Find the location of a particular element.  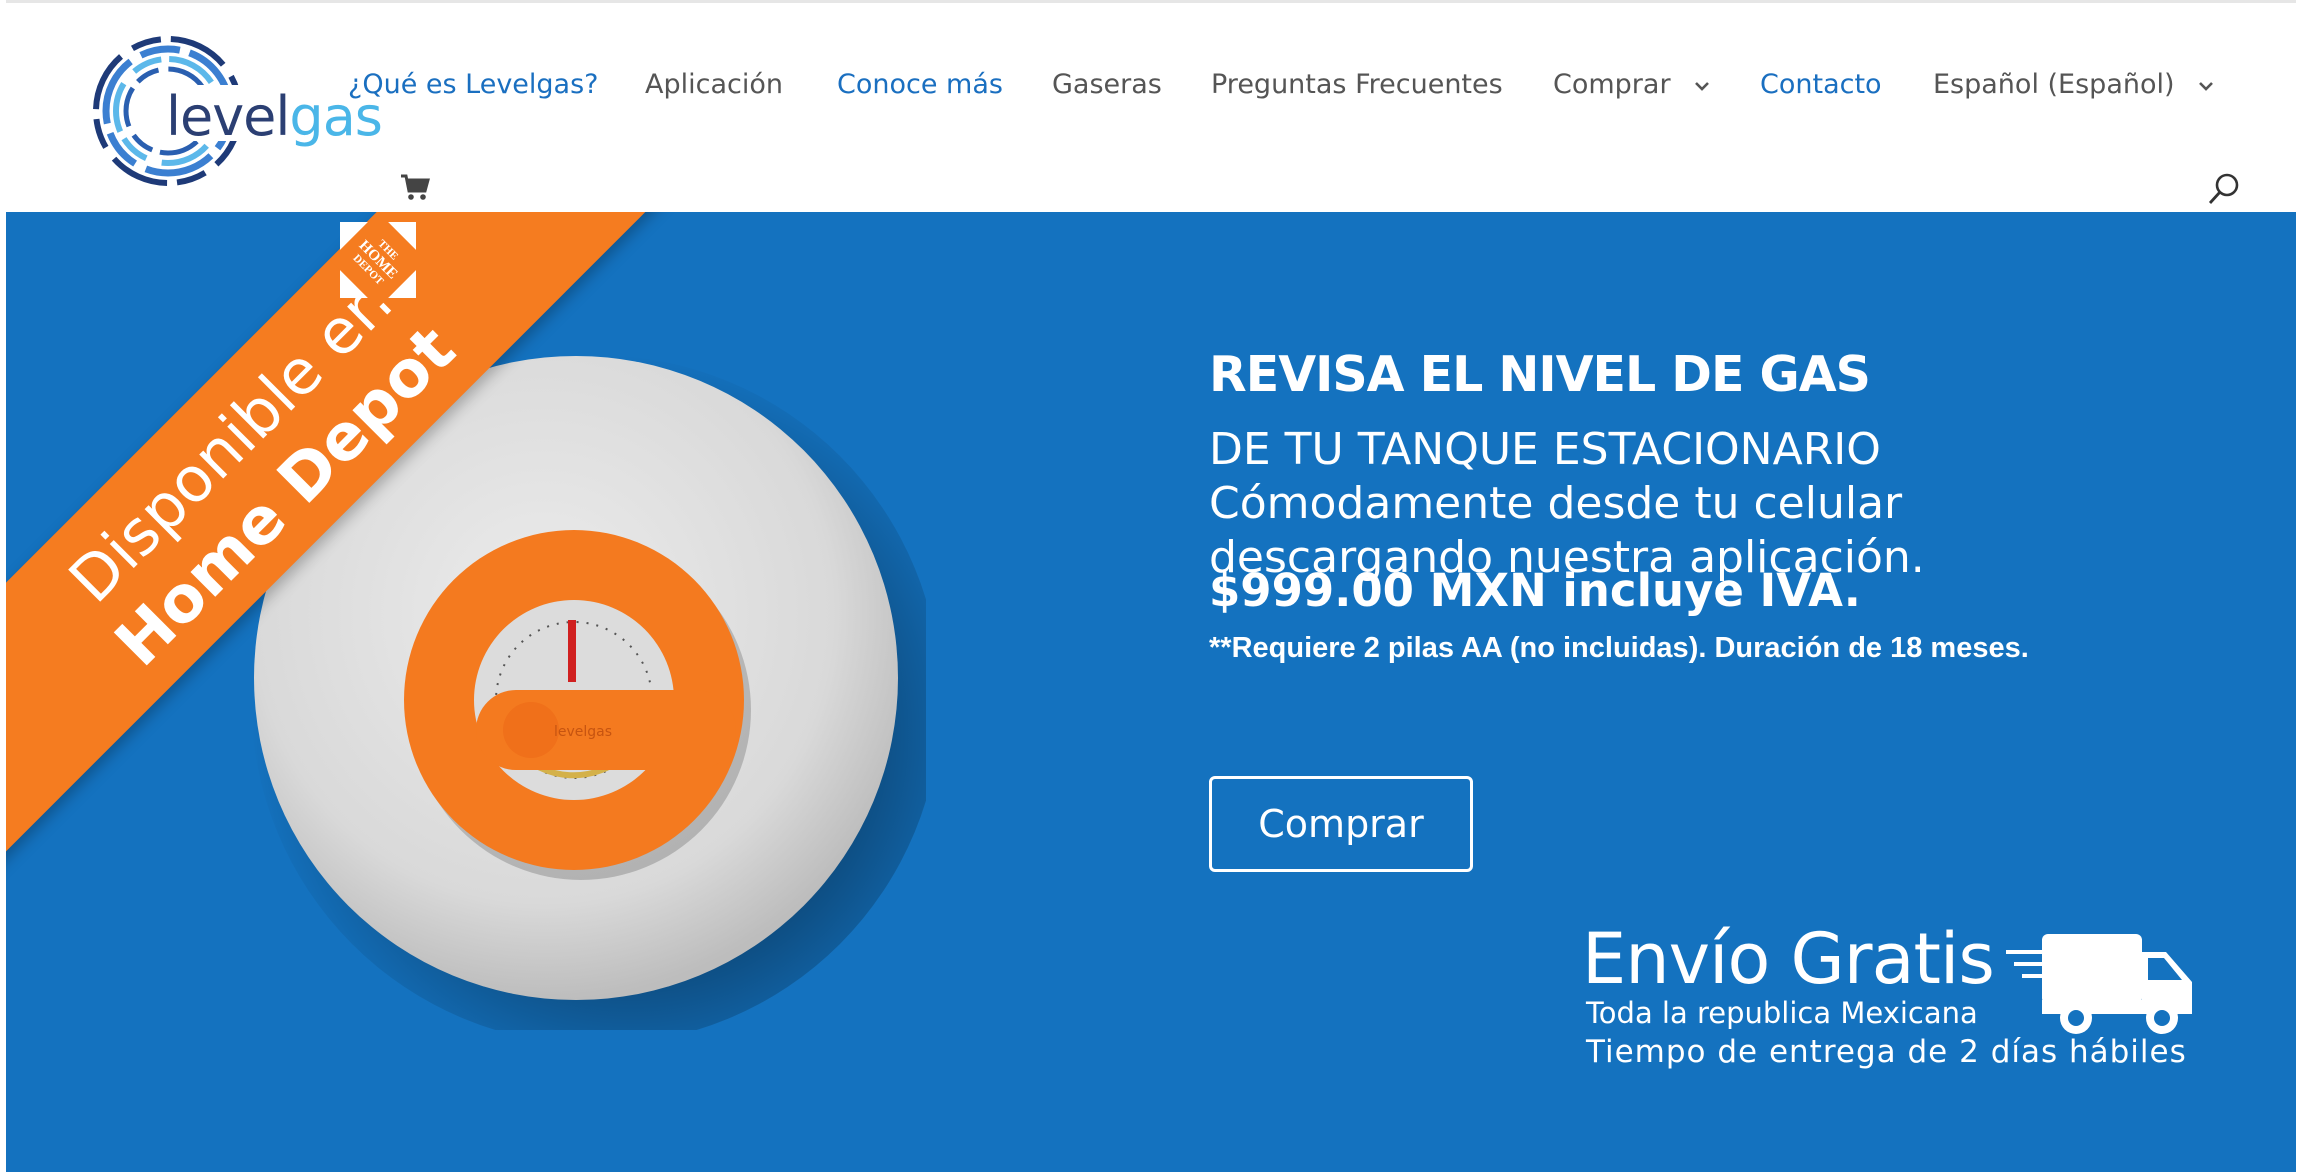

device-logo-text: levelgas is located at coordinates (583, 732).